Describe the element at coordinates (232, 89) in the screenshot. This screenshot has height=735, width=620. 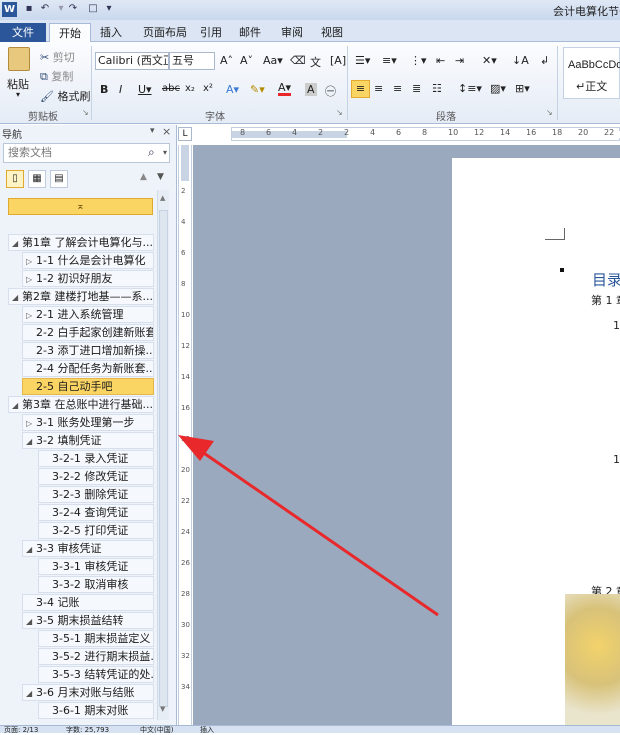
I see `text-effects-icon: A▾` at that location.